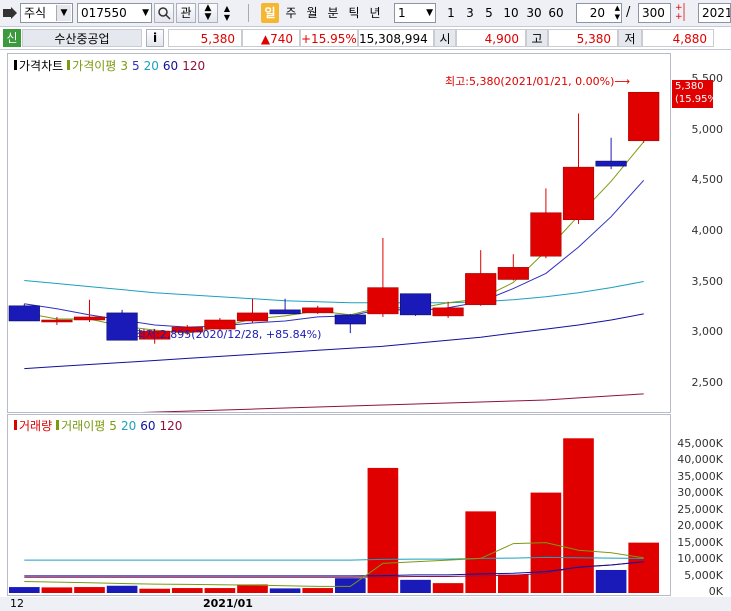 Image resolution: width=731 pixels, height=611 pixels. What do you see at coordinates (707, 382) in the screenshot?
I see `price-y-tick: 2,500` at bounding box center [707, 382].